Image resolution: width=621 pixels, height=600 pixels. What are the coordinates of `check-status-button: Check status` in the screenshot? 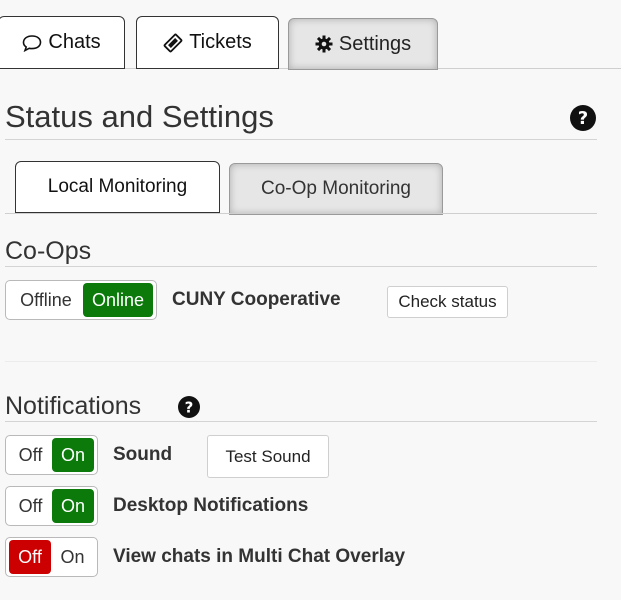 It's located at (447, 302).